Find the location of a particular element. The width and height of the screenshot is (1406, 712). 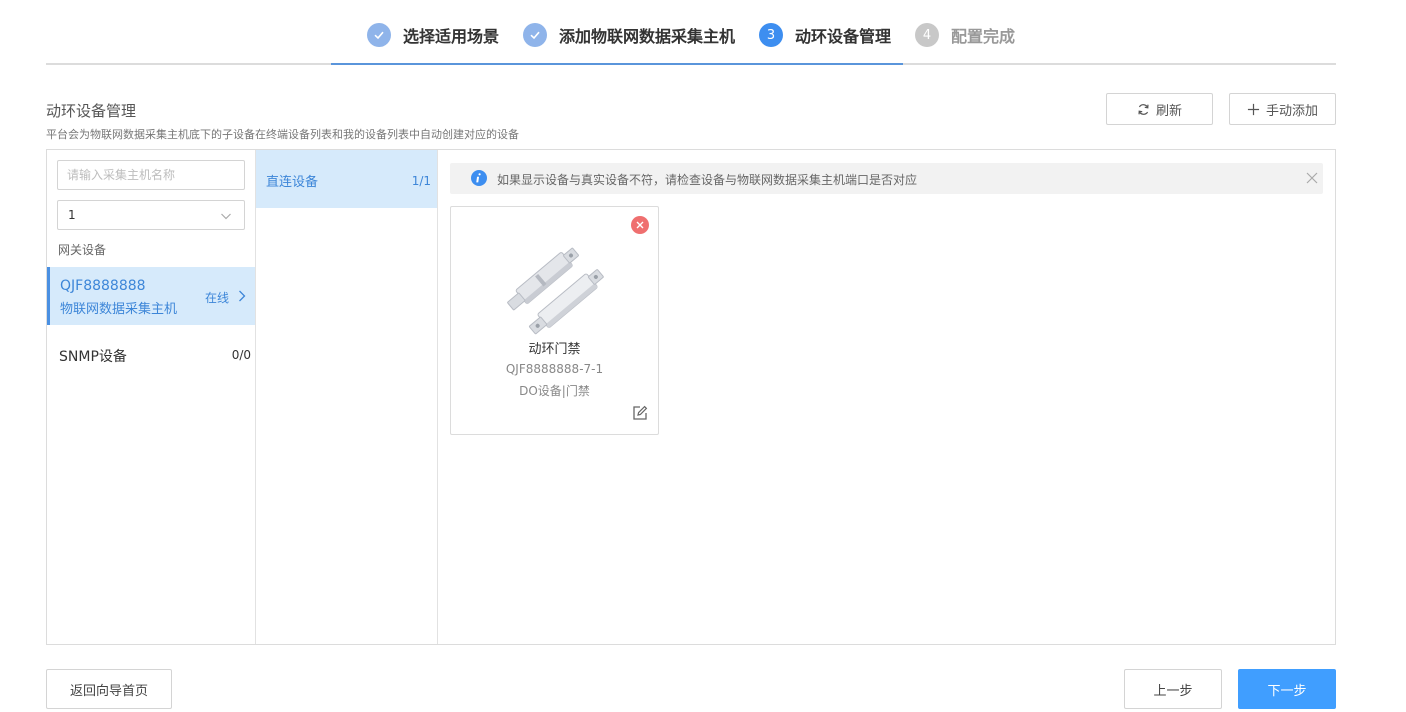

chevron-down-icon is located at coordinates (226, 216).